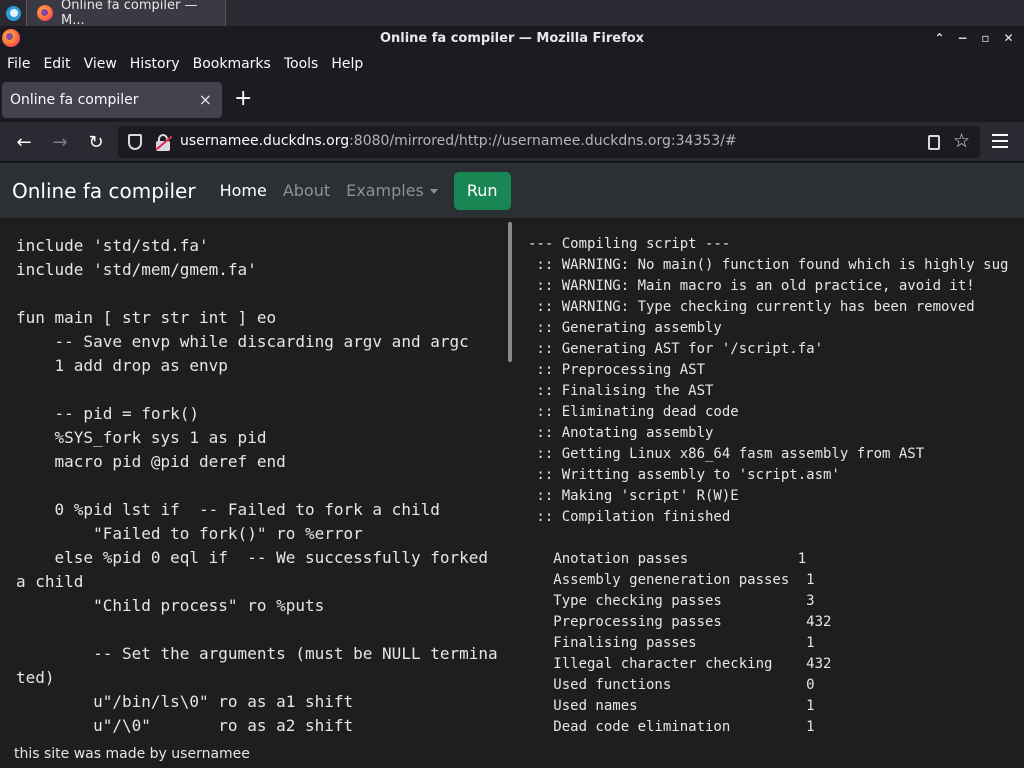 Image resolution: width=1024 pixels, height=768 pixels. I want to click on maximize-button: ▫, so click(985, 38).